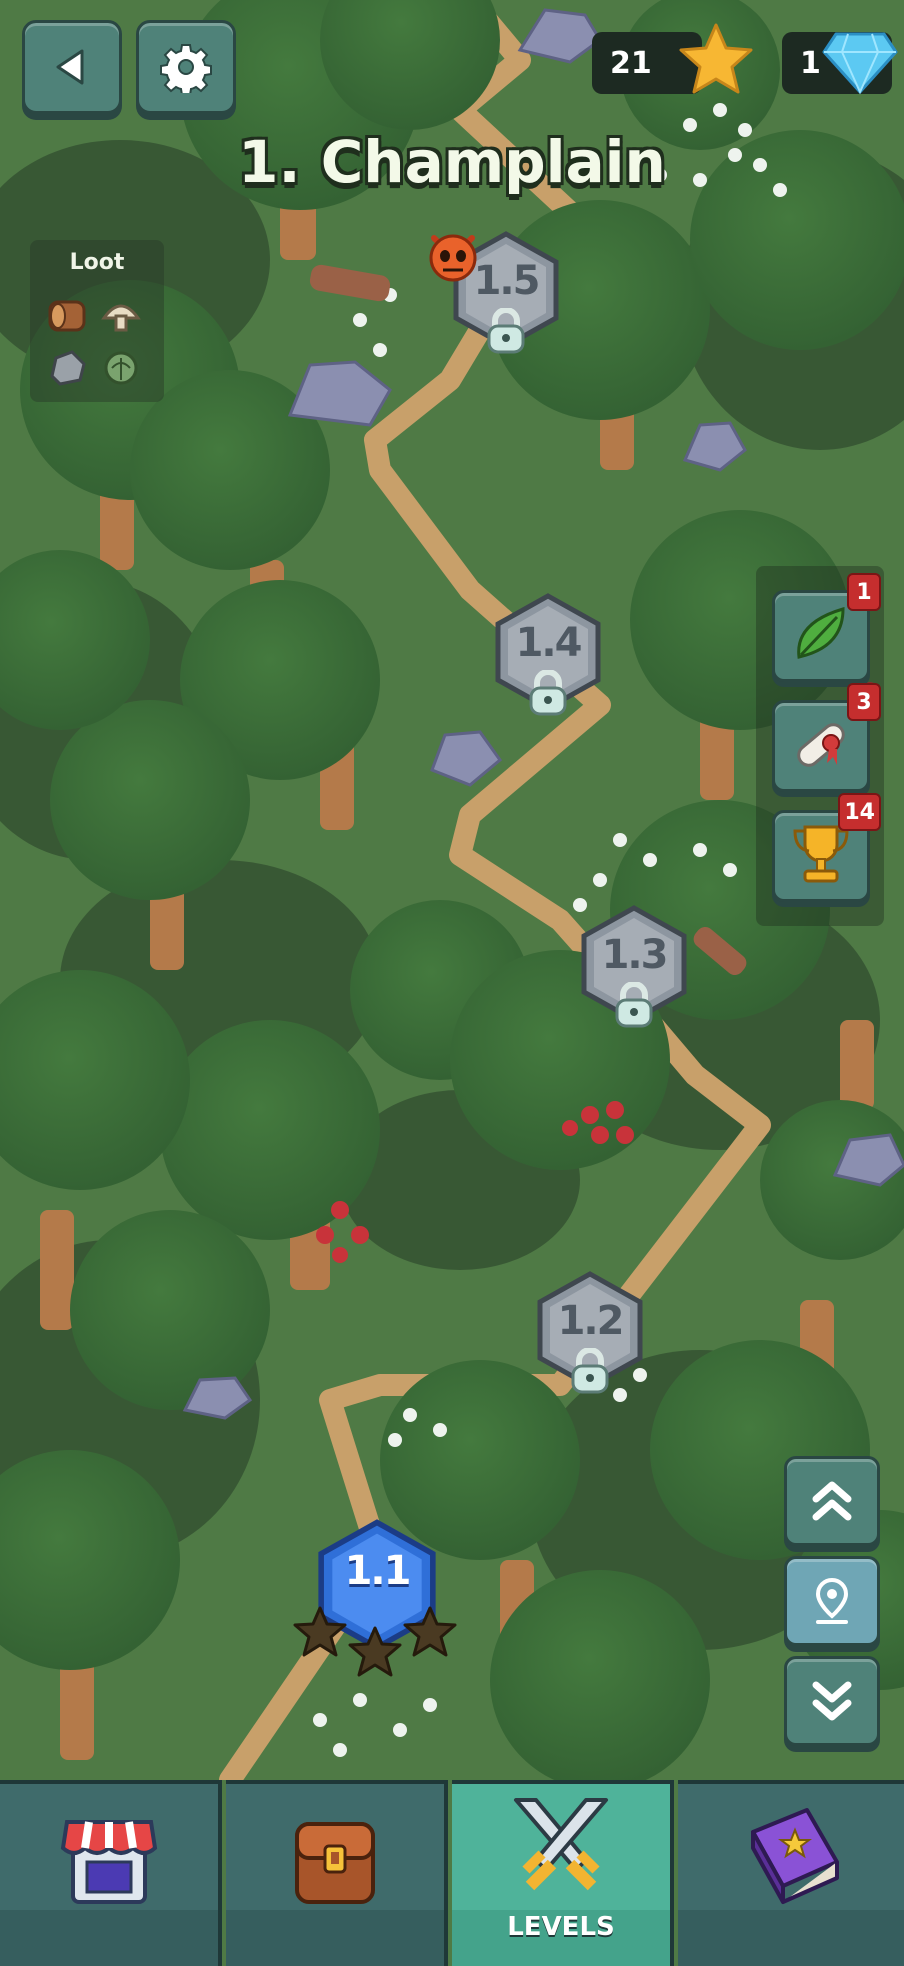 This screenshot has width=904, height=1966. What do you see at coordinates (635, 955) in the screenshot?
I see `level-label: 1.3` at bounding box center [635, 955].